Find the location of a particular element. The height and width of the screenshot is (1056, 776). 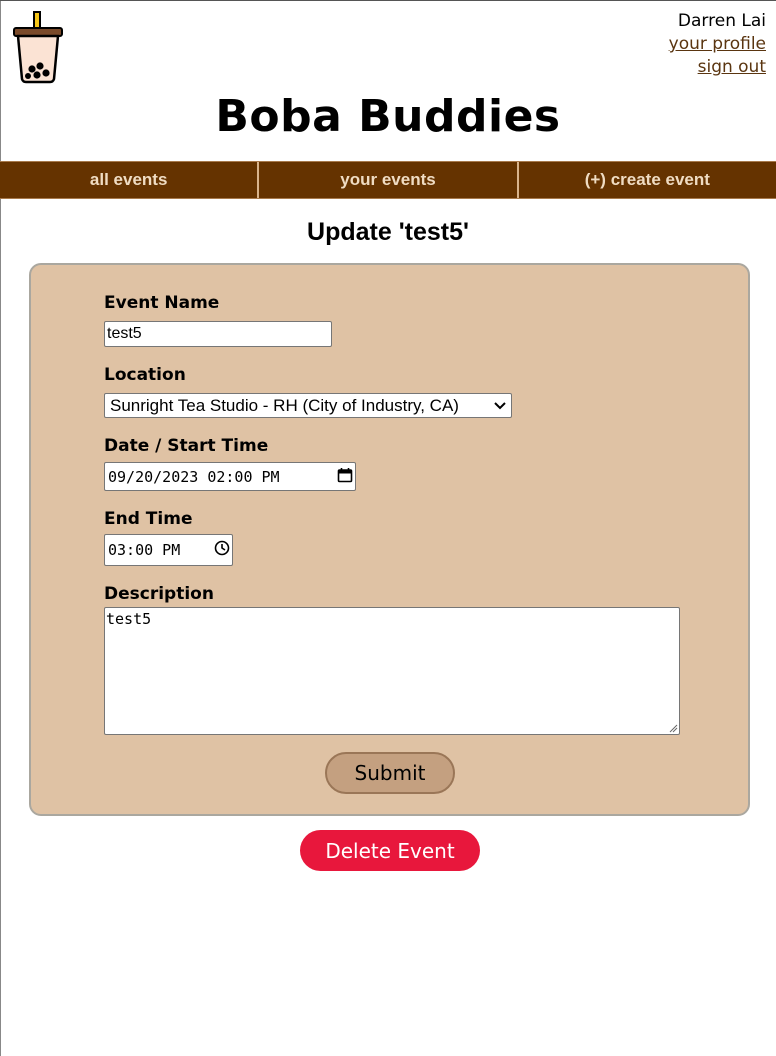

description-value: test5 is located at coordinates (129, 619).